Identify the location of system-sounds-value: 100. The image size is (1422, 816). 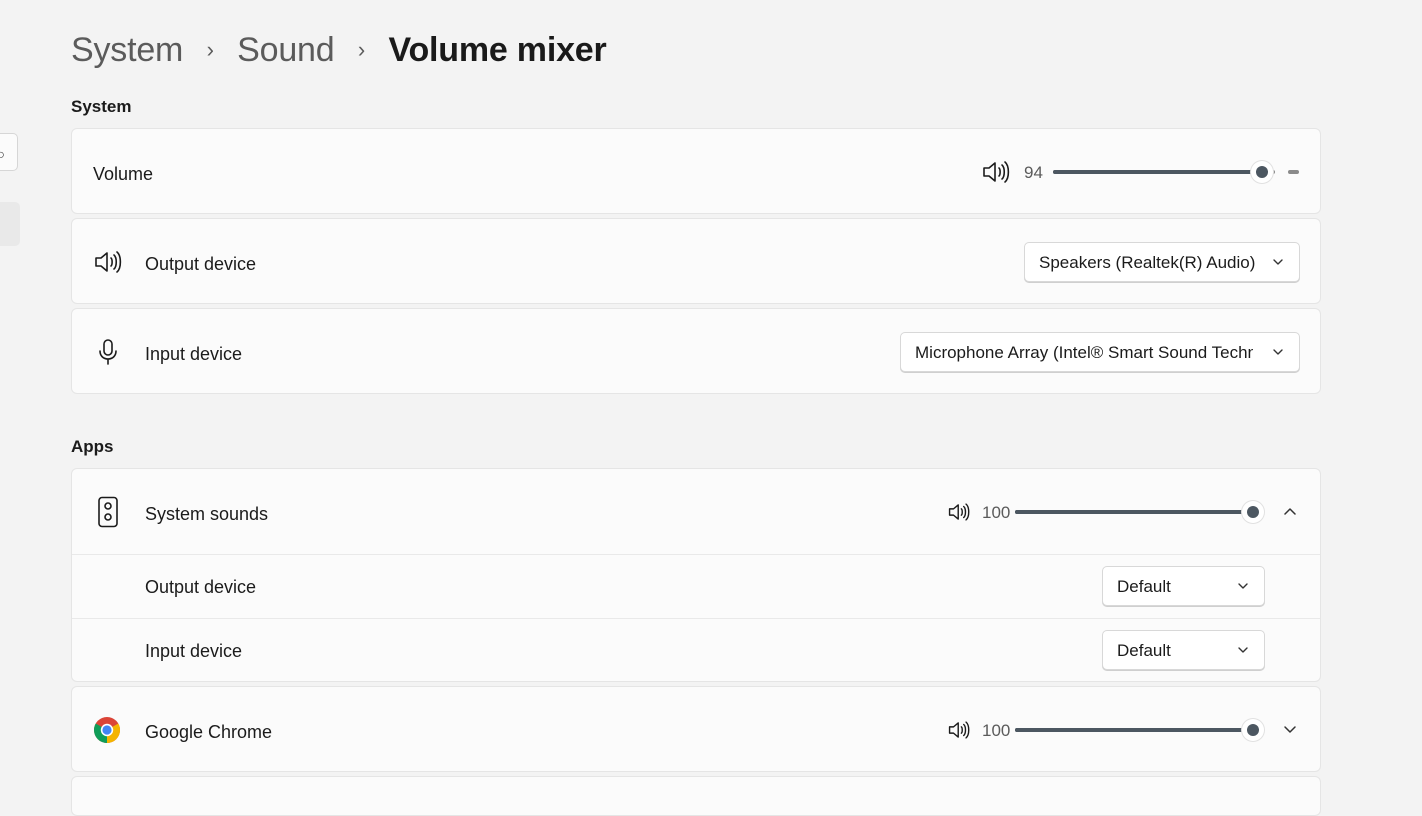
(996, 512).